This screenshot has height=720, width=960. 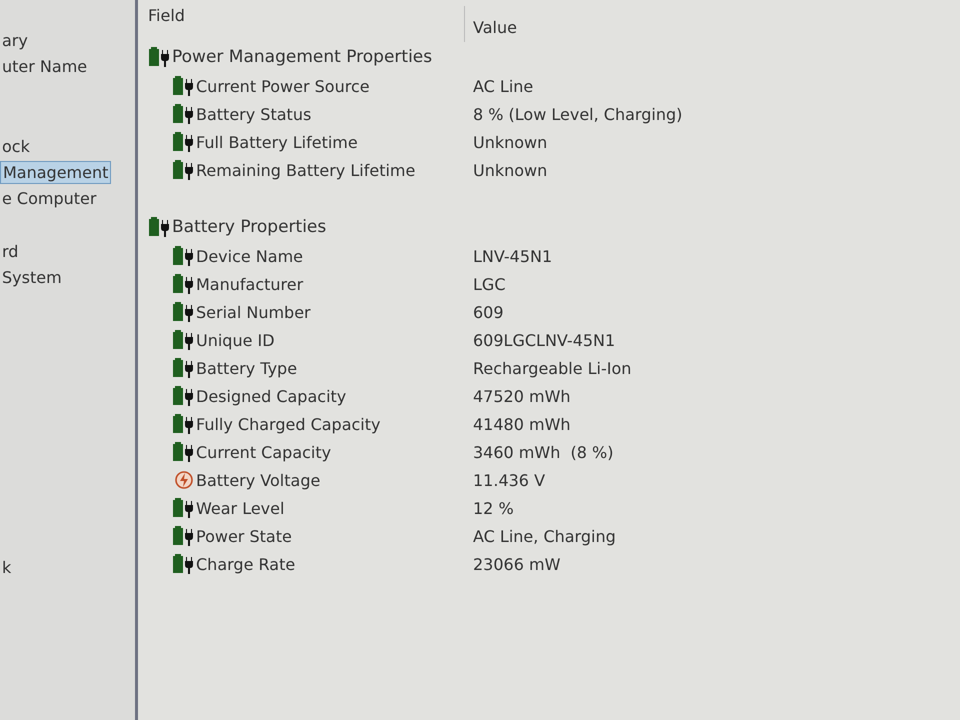 I want to click on field-label: Device Name, so click(x=250, y=256).